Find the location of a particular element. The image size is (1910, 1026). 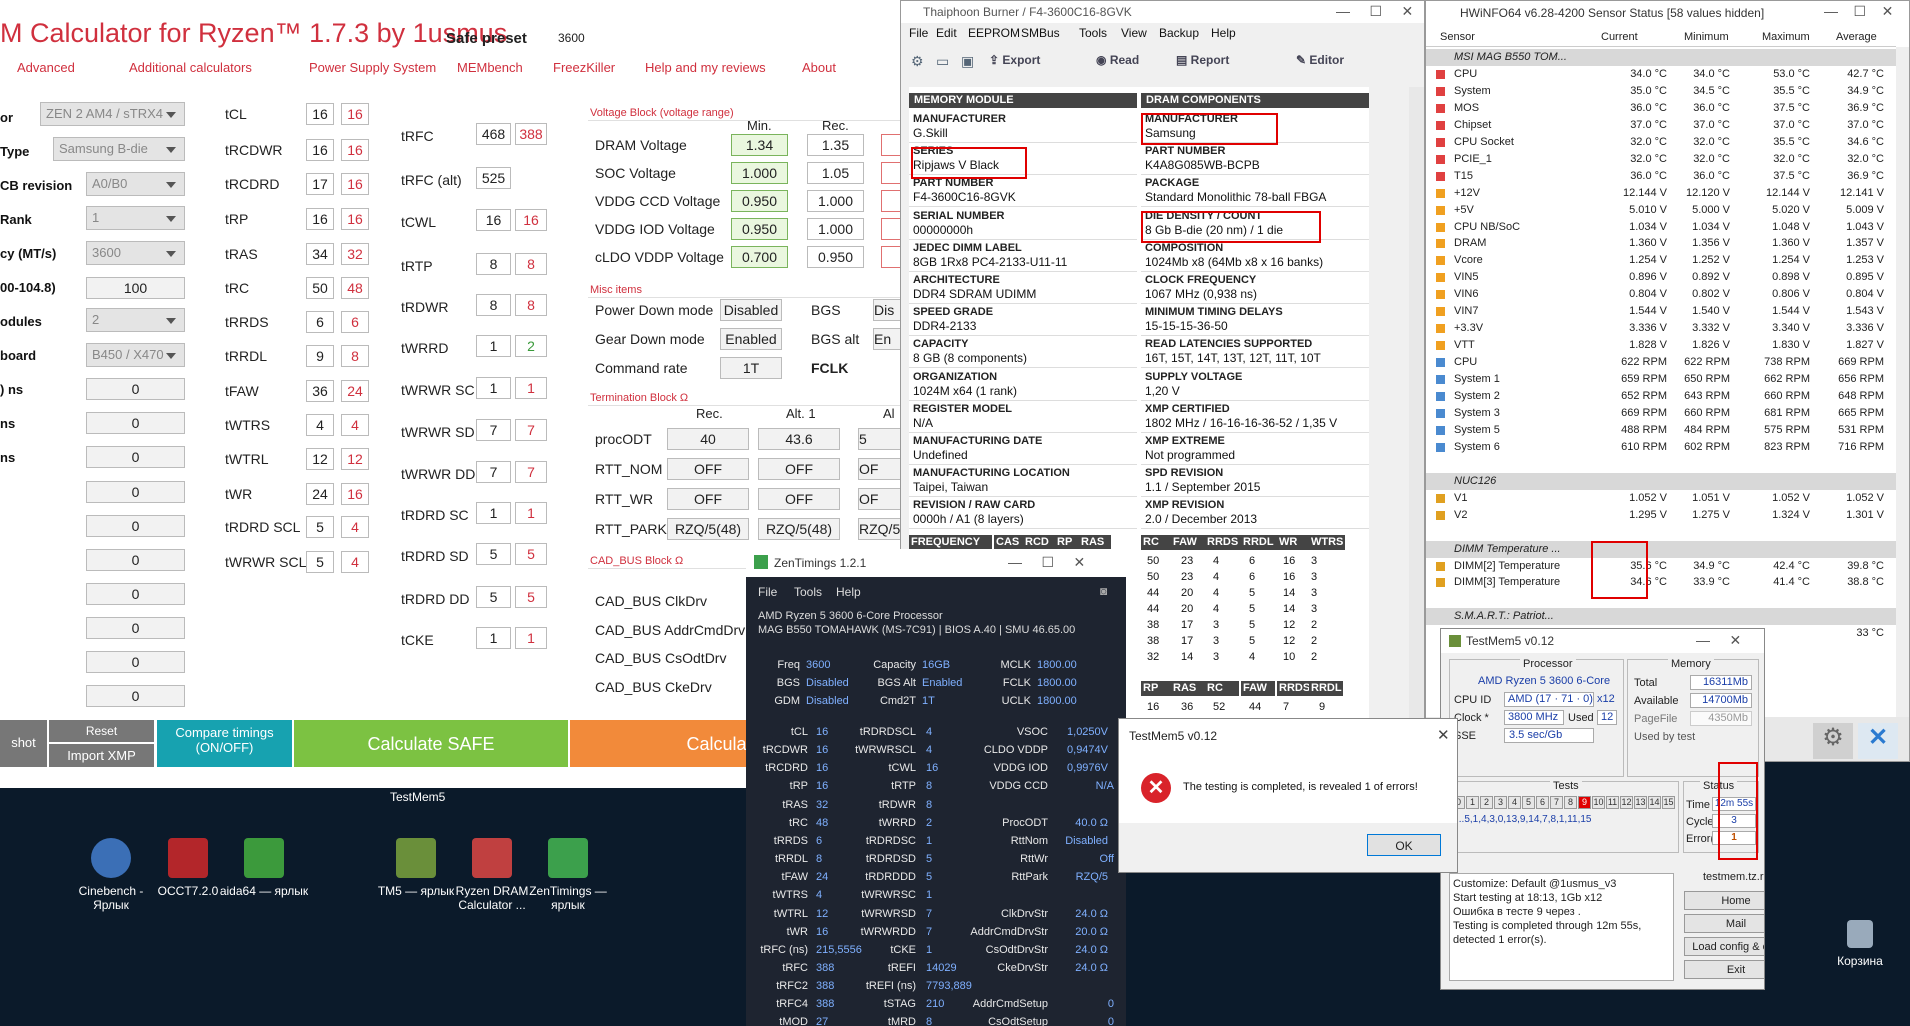

col-average: Average is located at coordinates (1856, 37).